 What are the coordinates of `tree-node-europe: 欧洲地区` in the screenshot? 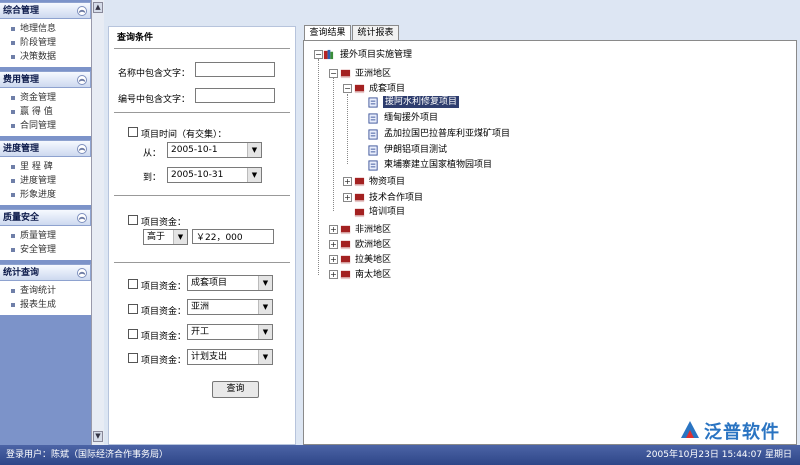 It's located at (373, 245).